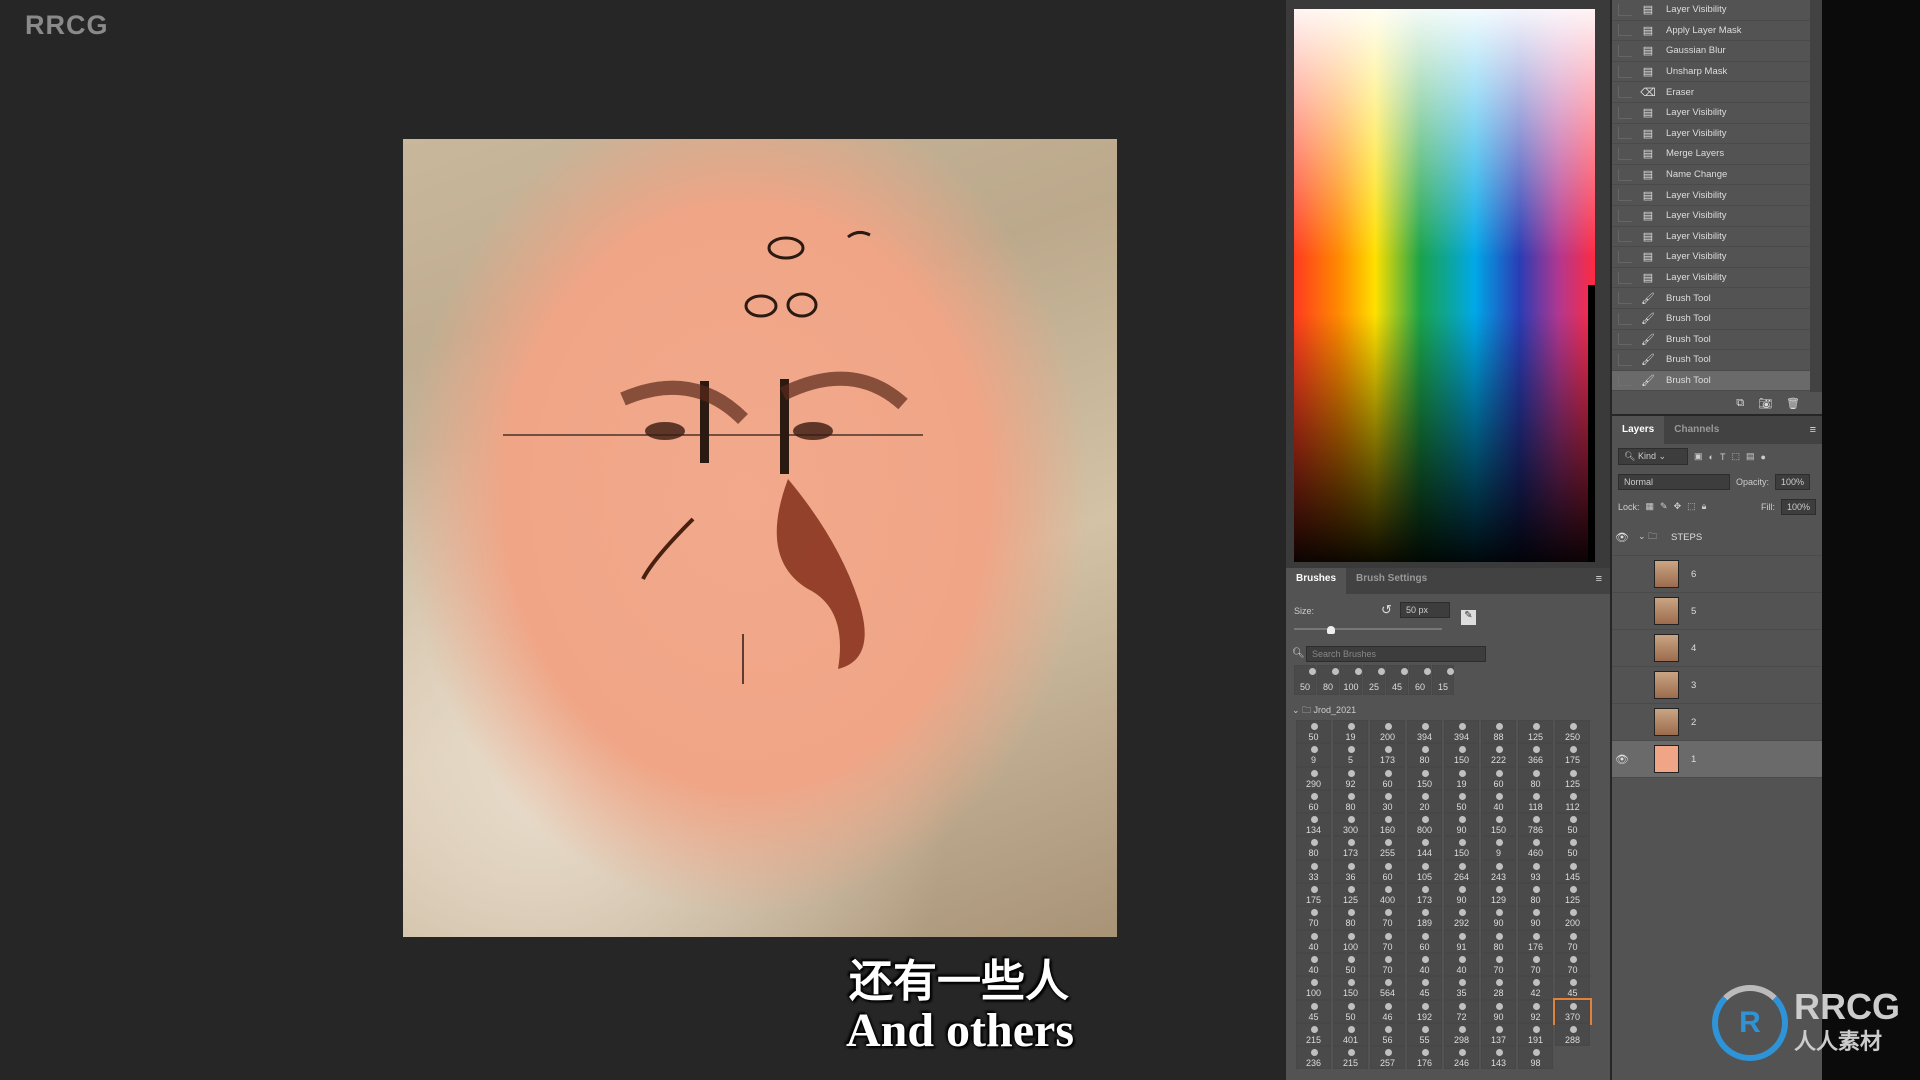 Image resolution: width=1920 pixels, height=1080 pixels. Describe the element at coordinates (1711, 154) in the screenshot. I see `history-item: ▤ Merge Layers` at that location.